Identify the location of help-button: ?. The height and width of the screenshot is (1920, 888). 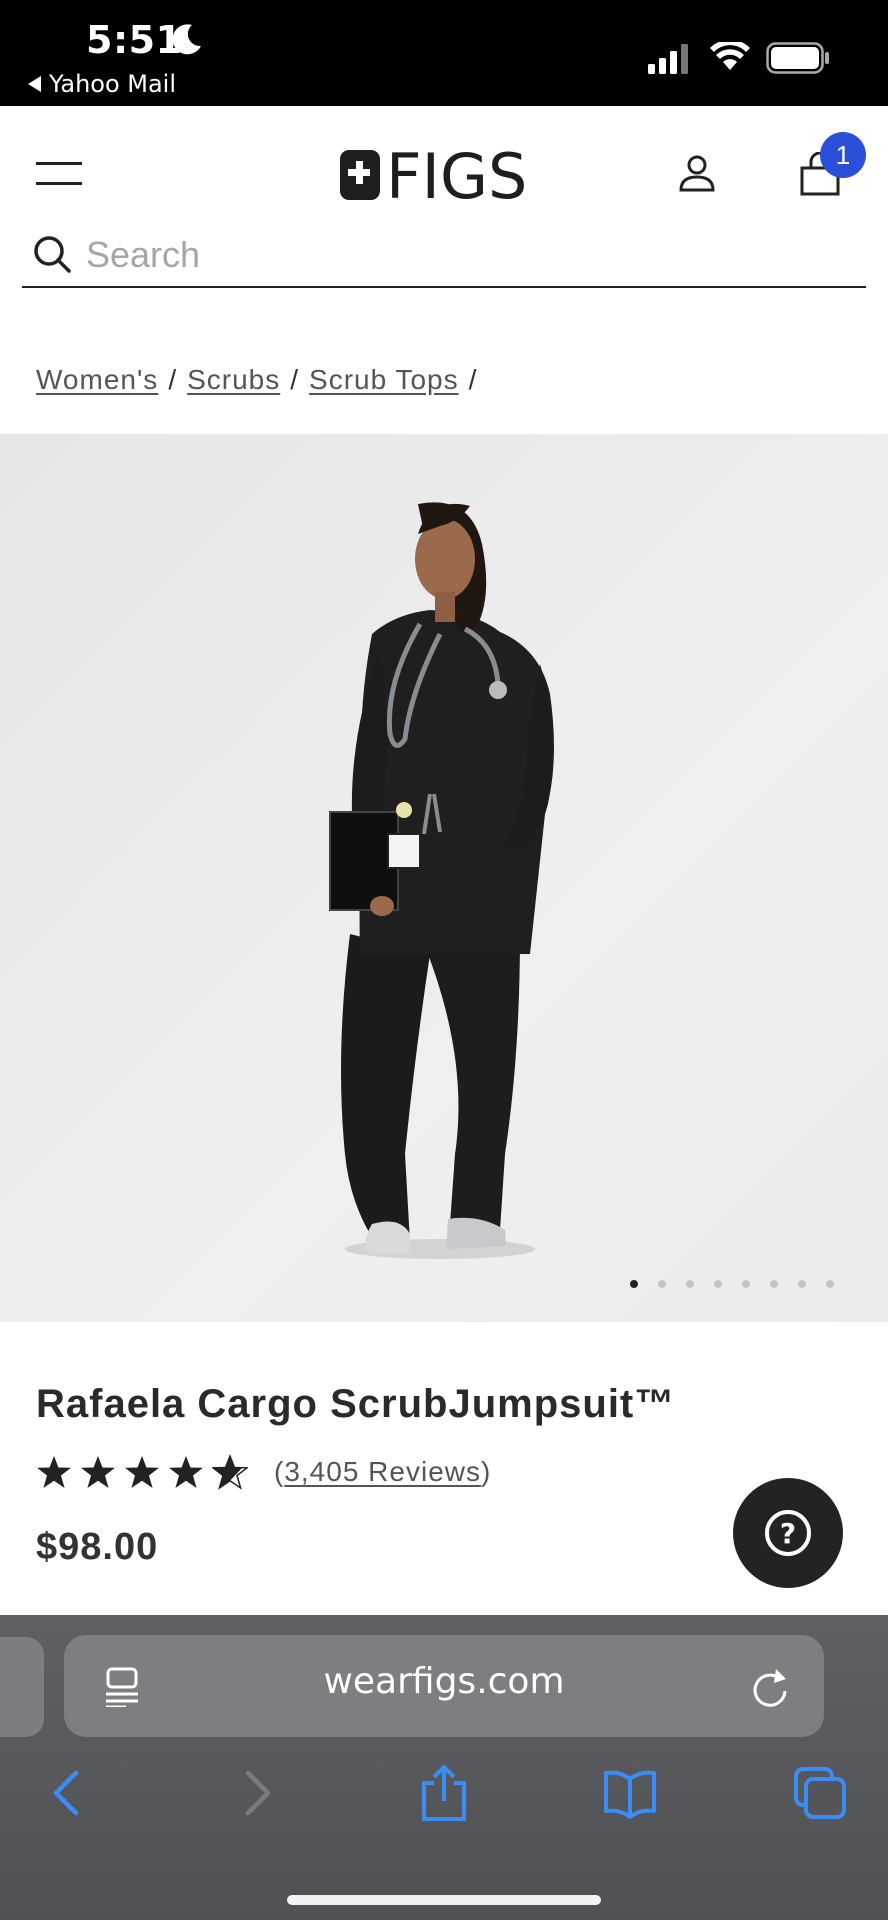
(788, 1533).